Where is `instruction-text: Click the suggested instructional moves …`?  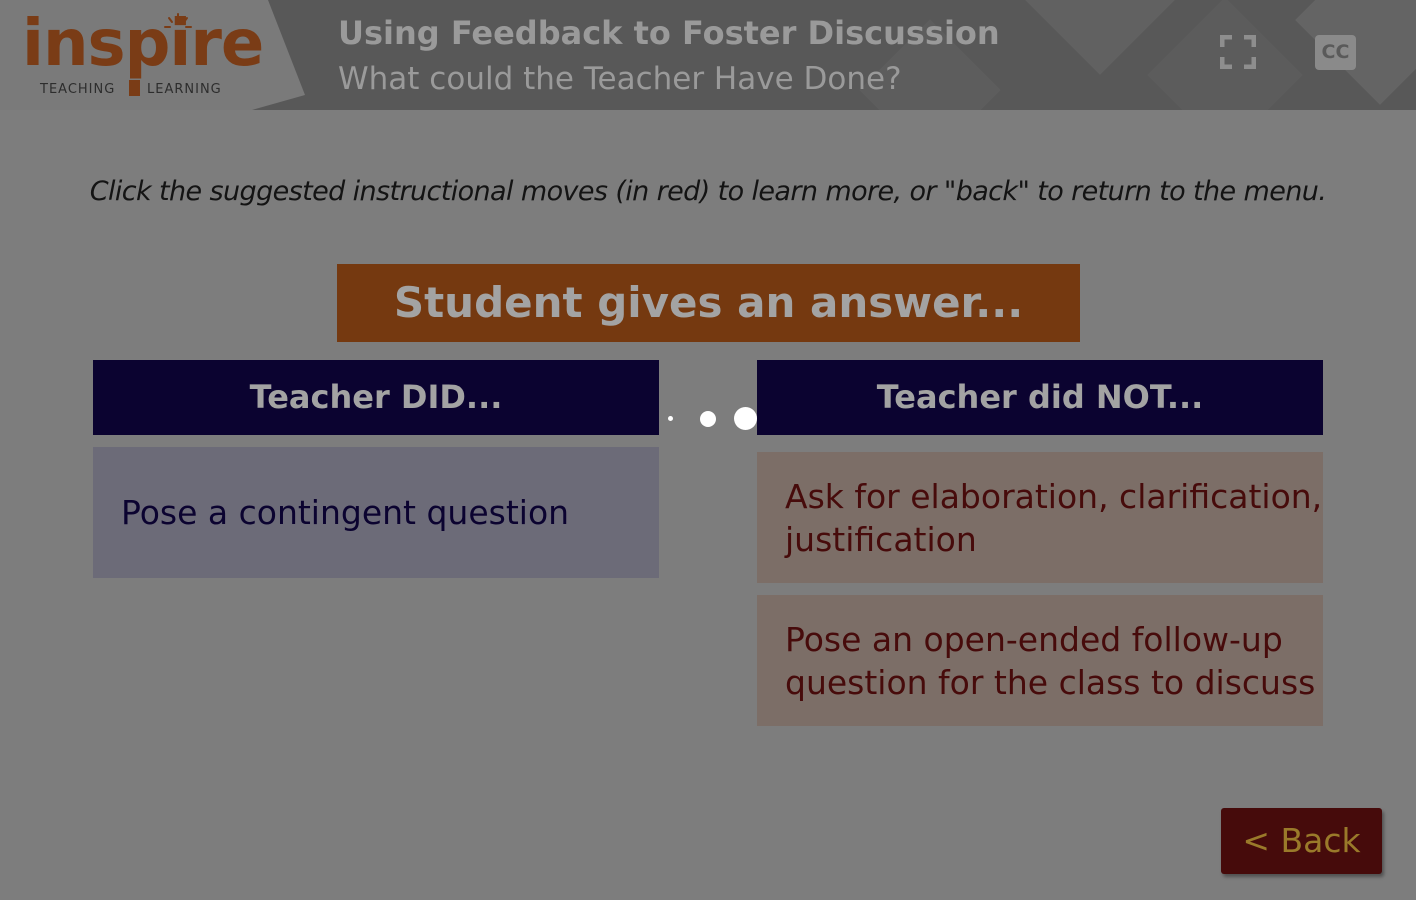 instruction-text: Click the suggested instructional moves … is located at coordinates (708, 191).